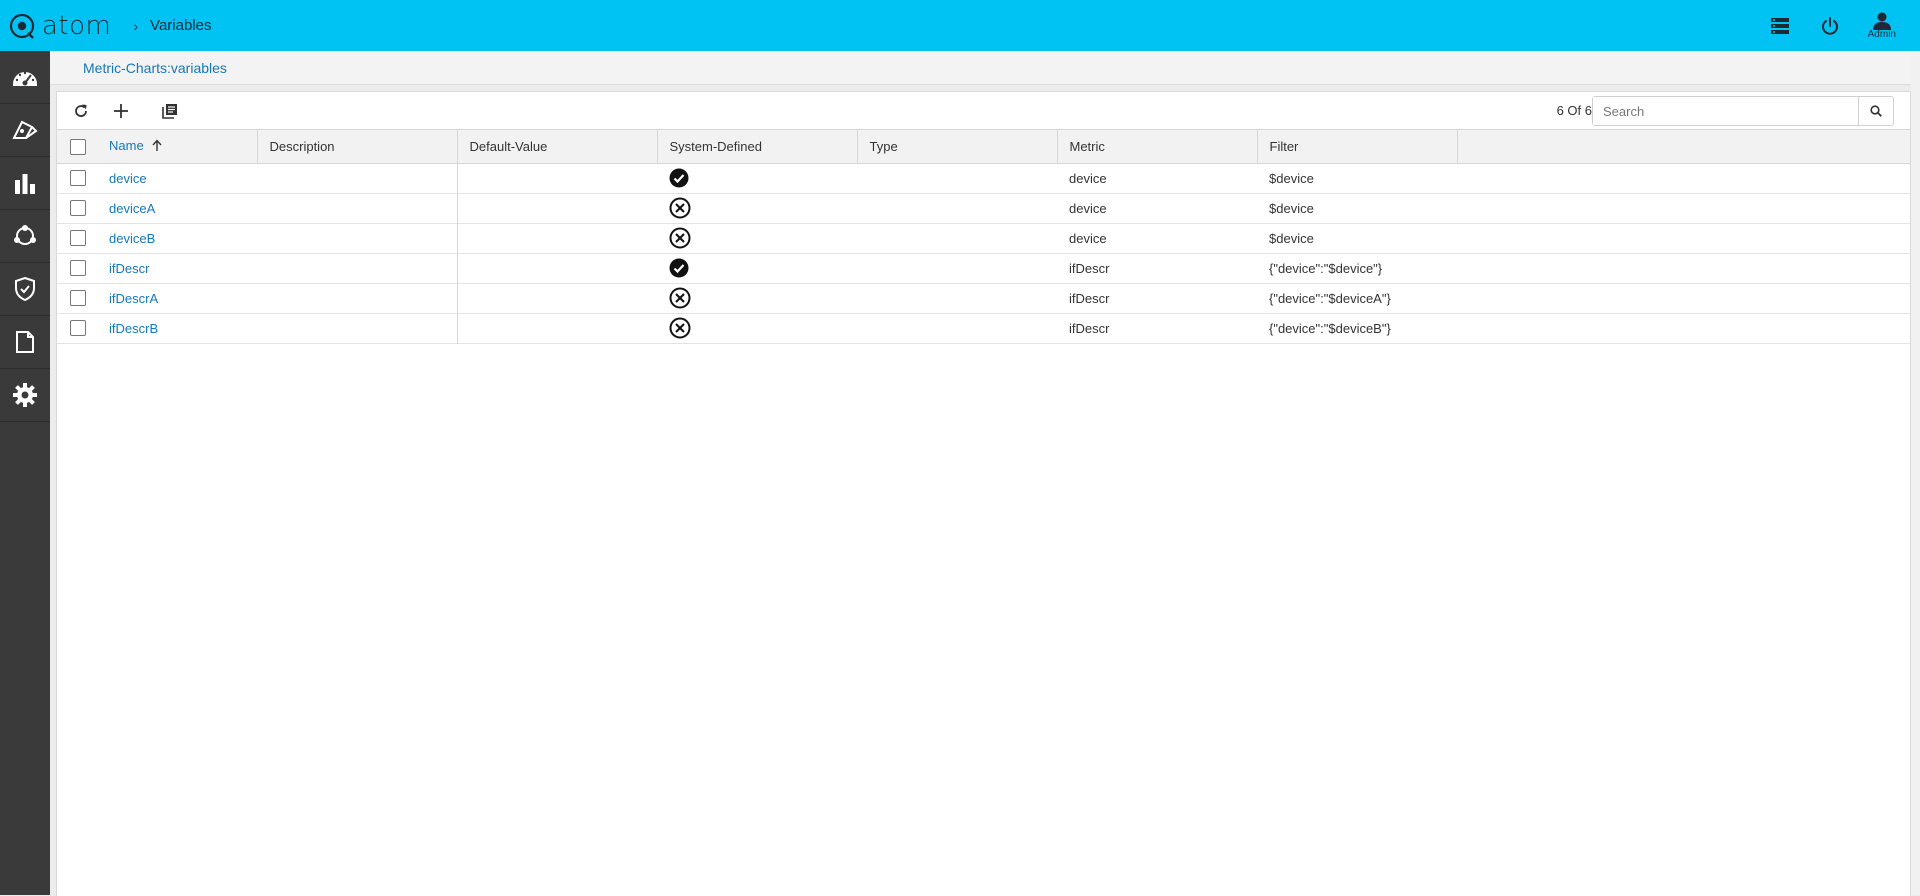 Image resolution: width=1920 pixels, height=896 pixels. I want to click on header-select-cell, so click(77, 147).